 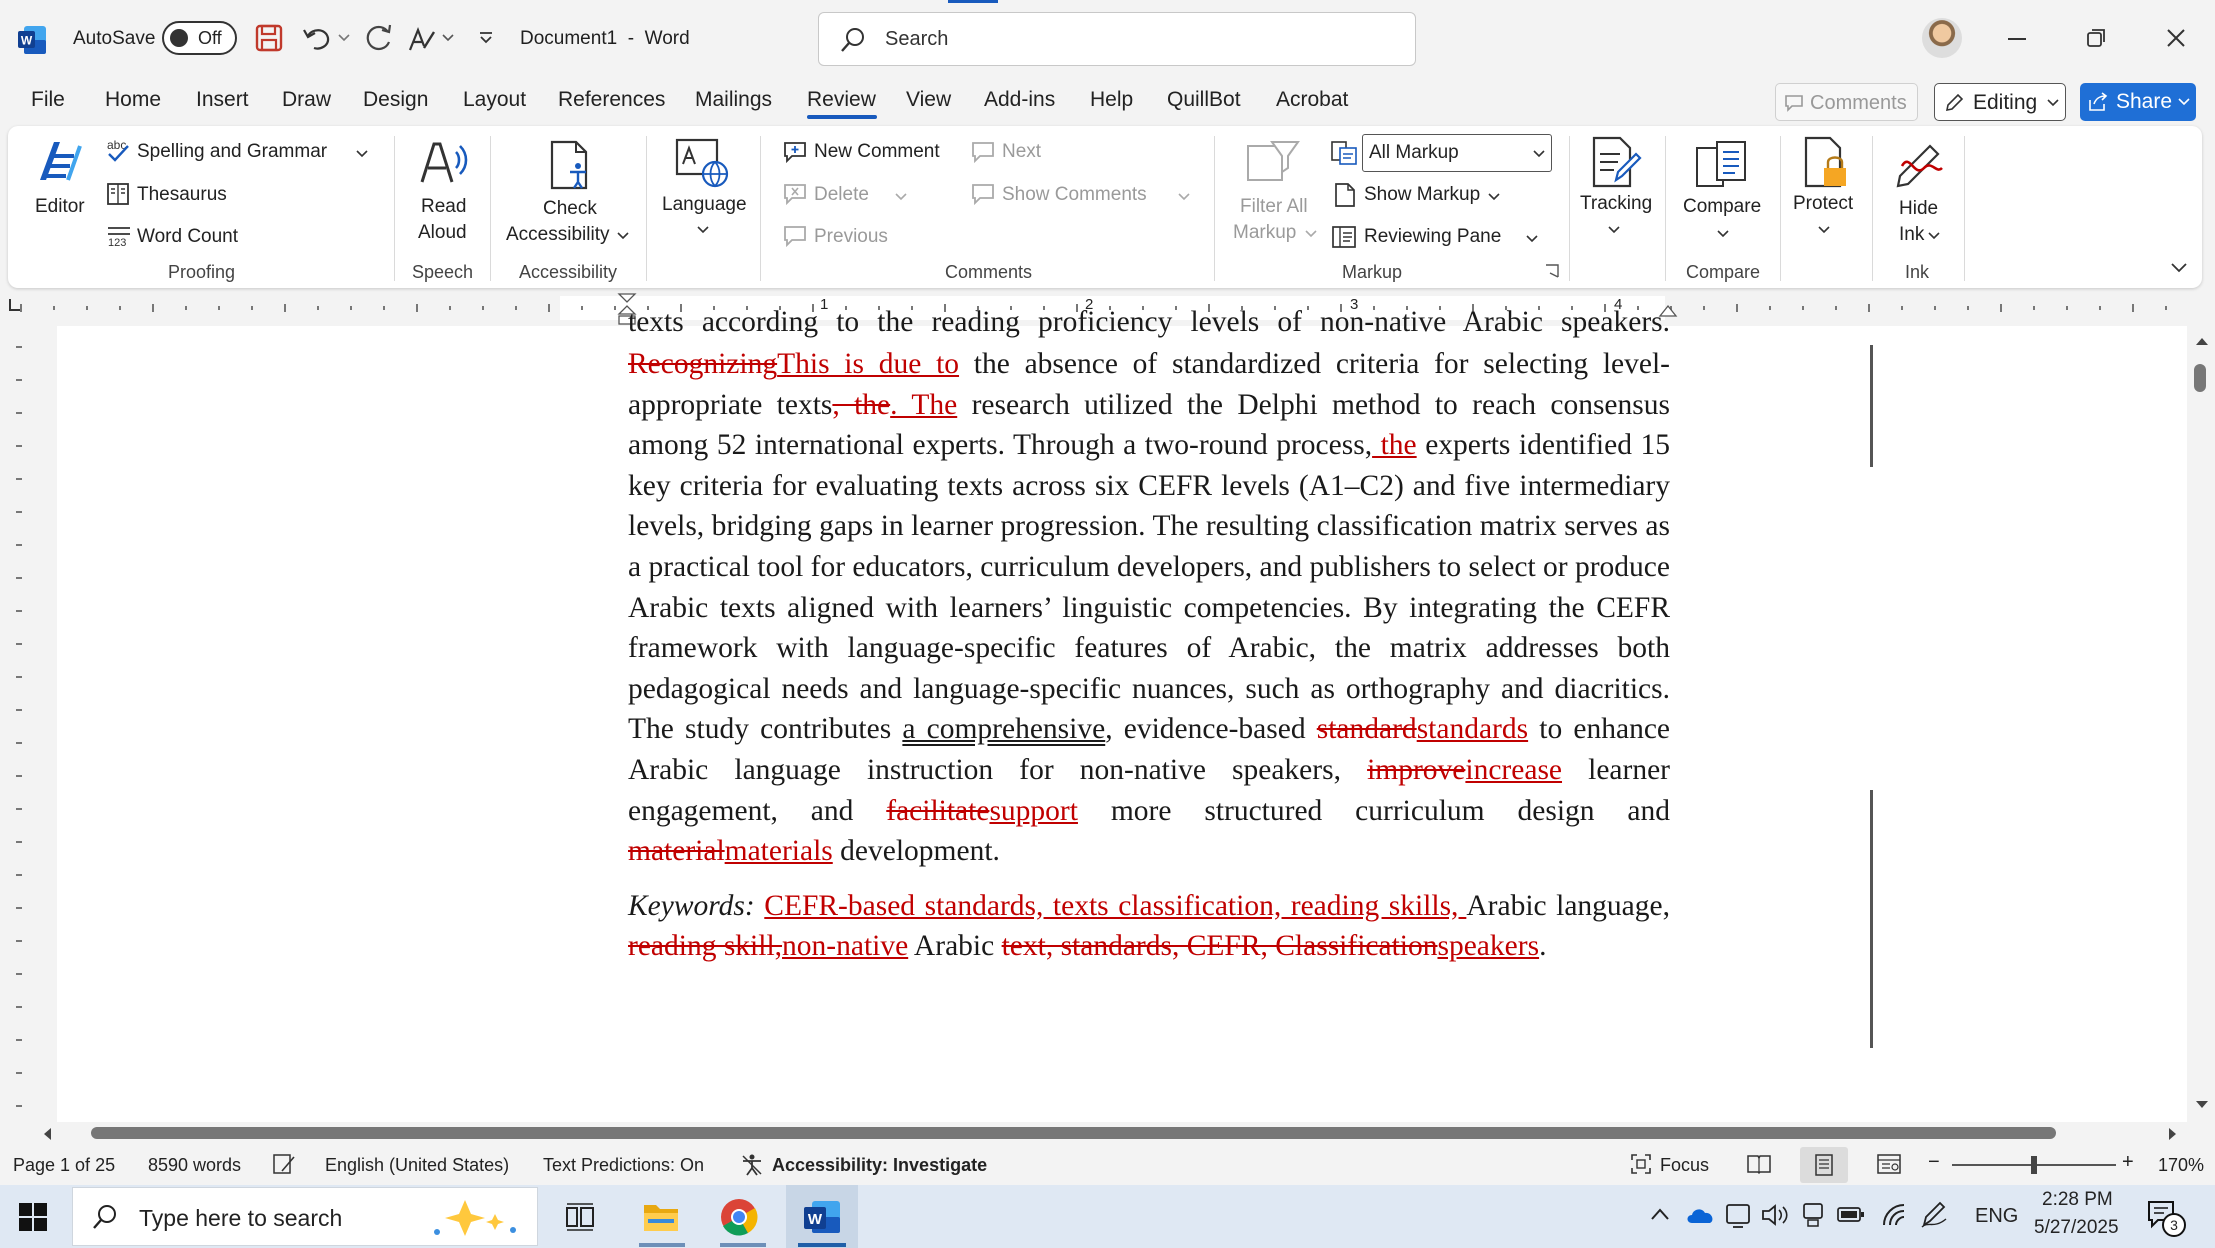 What do you see at coordinates (1824, 1165) in the screenshot?
I see `print-layout-button` at bounding box center [1824, 1165].